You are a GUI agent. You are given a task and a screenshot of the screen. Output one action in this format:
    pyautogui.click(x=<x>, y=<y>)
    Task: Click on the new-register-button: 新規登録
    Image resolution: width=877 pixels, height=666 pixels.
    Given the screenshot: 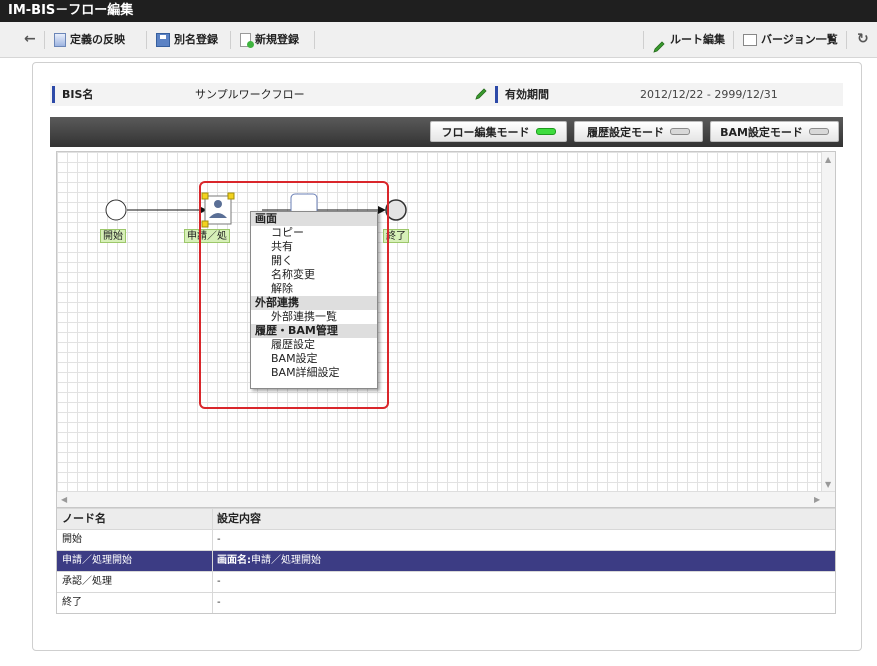 What is the action you would take?
    pyautogui.click(x=269, y=39)
    